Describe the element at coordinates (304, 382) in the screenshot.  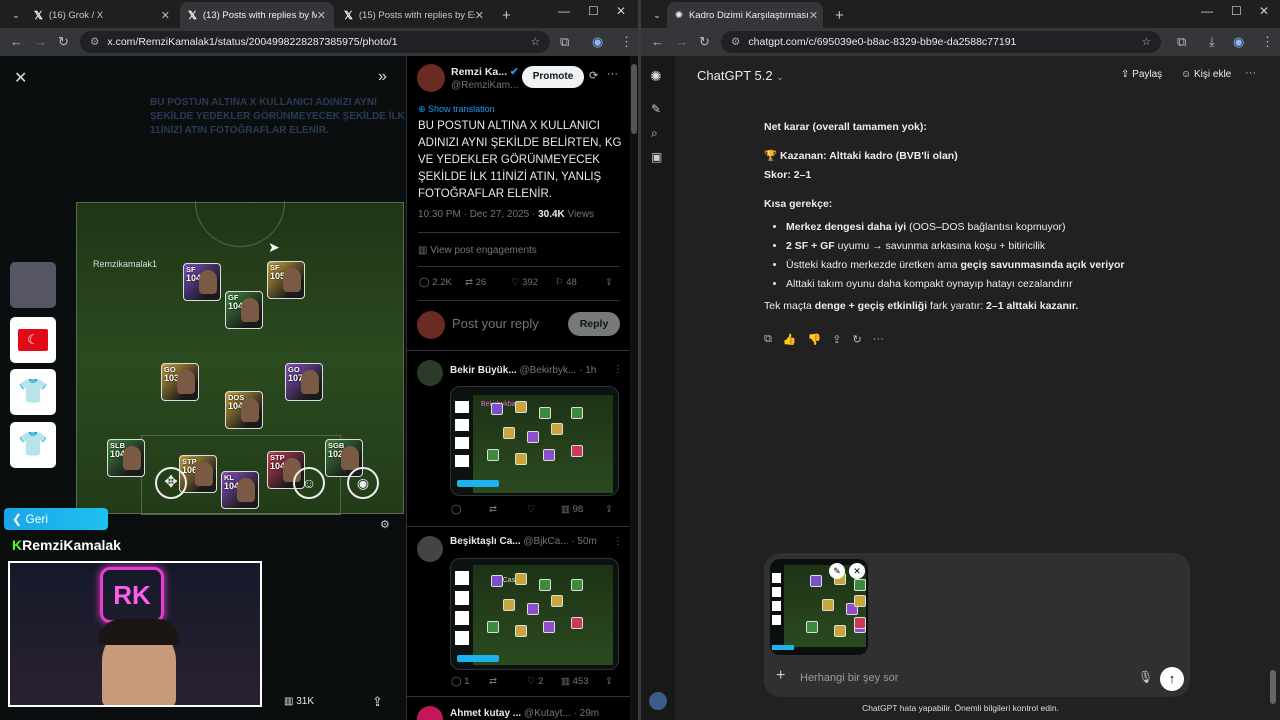
I see `player-card: GO 107` at that location.